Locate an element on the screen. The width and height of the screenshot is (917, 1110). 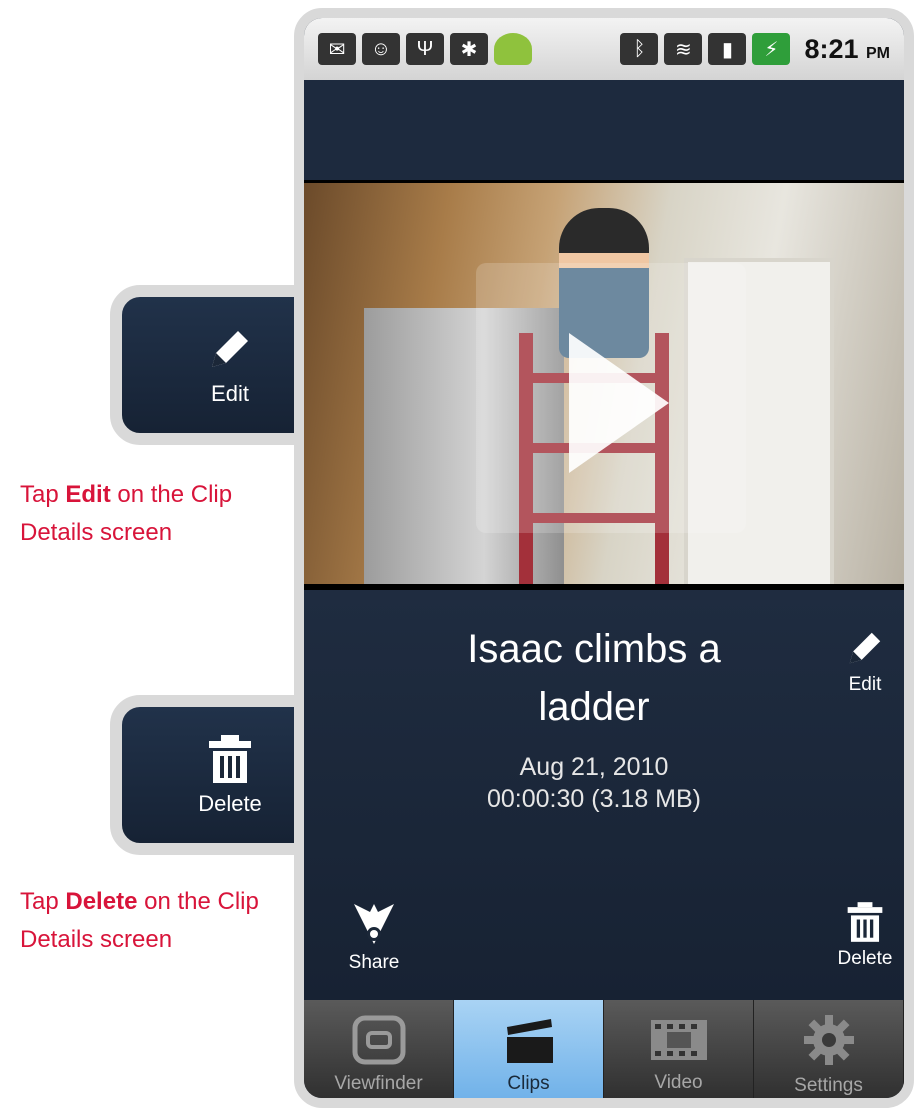
share-button: Share is located at coordinates (374, 937).